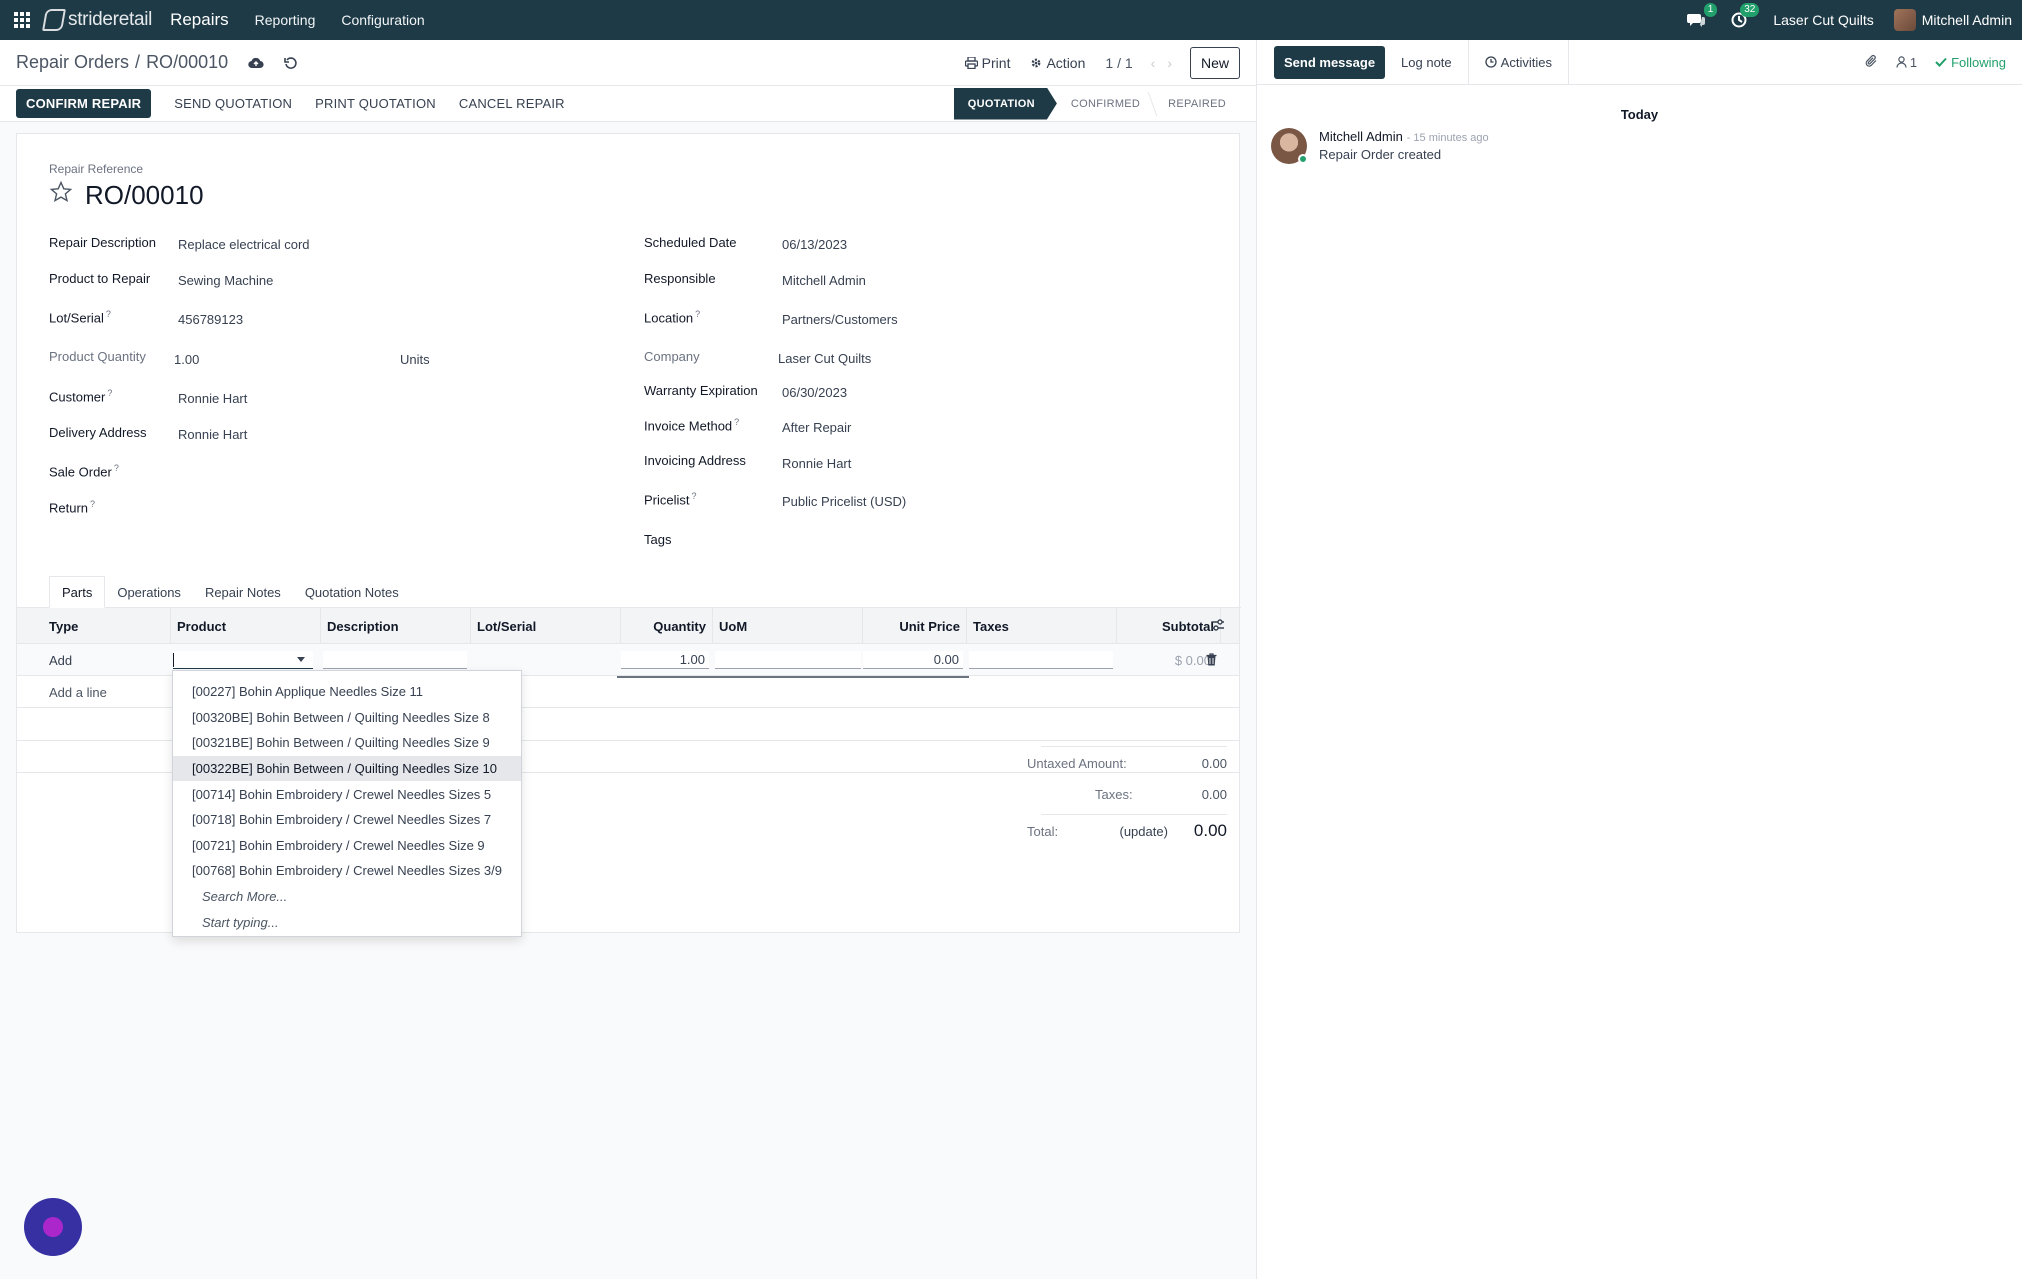 The width and height of the screenshot is (2022, 1279). What do you see at coordinates (1169, 63) in the screenshot?
I see `pager-next-icon: ›` at bounding box center [1169, 63].